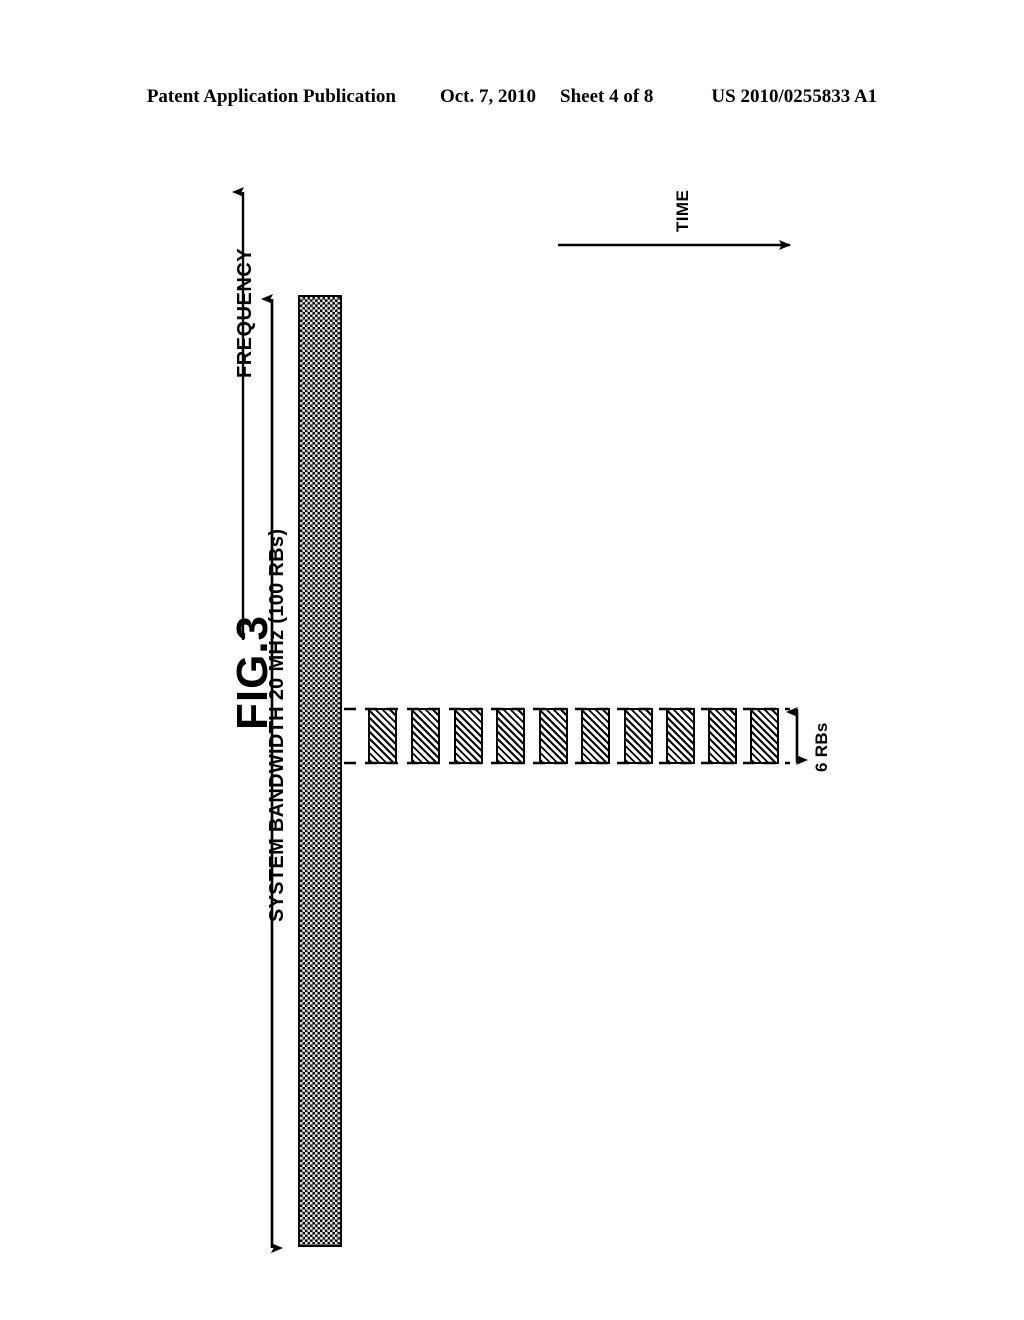  Describe the element at coordinates (245, 312) in the screenshot. I see `frequency-axis-label: FREQUENCY` at that location.